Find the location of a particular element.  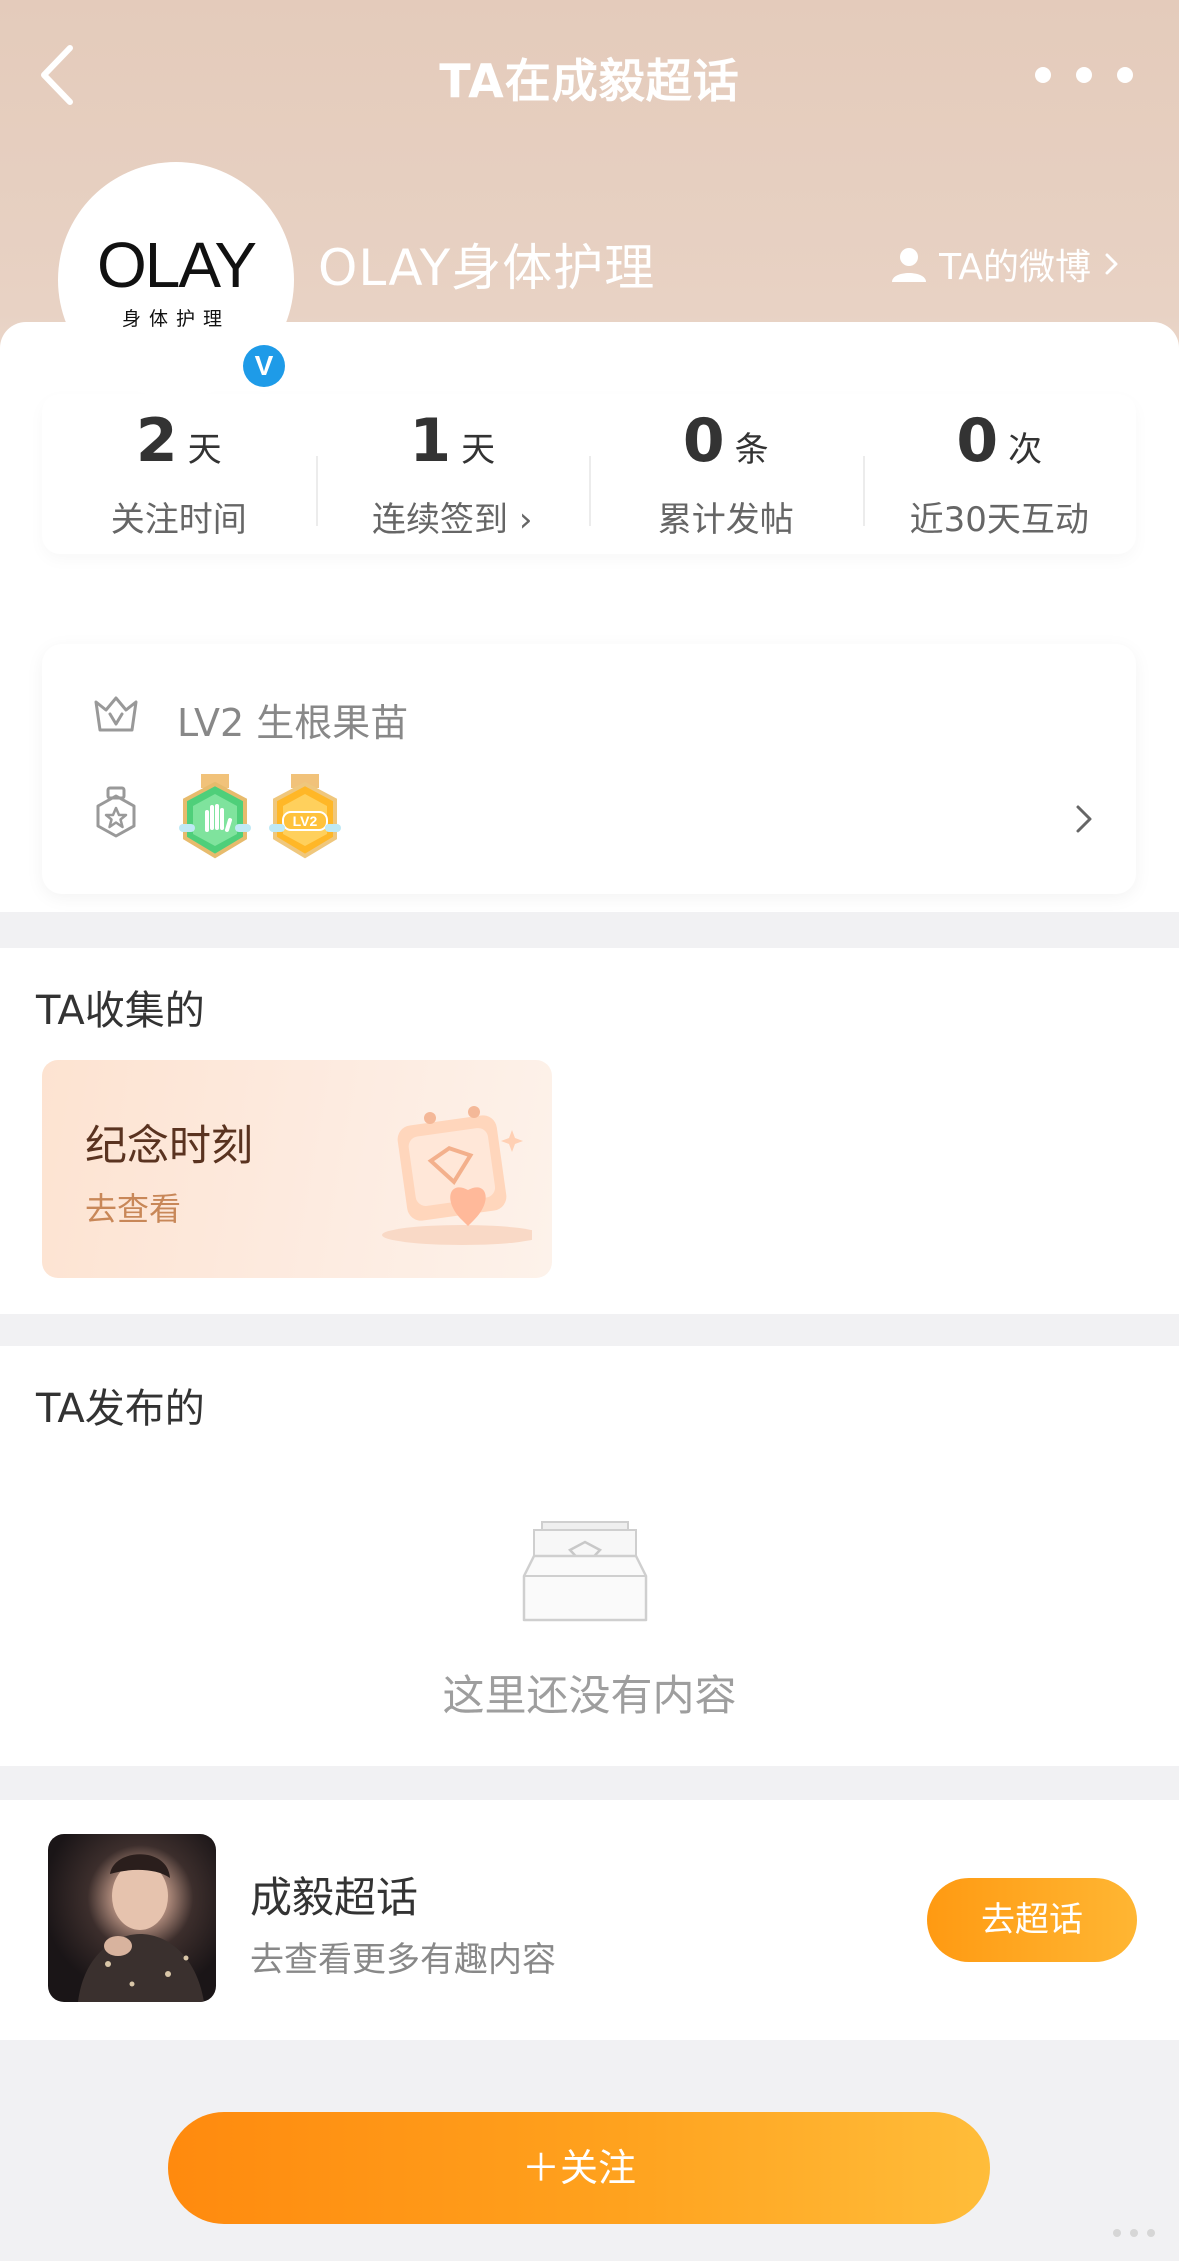

page-title: TA在成毅超话 is located at coordinates (589, 81).